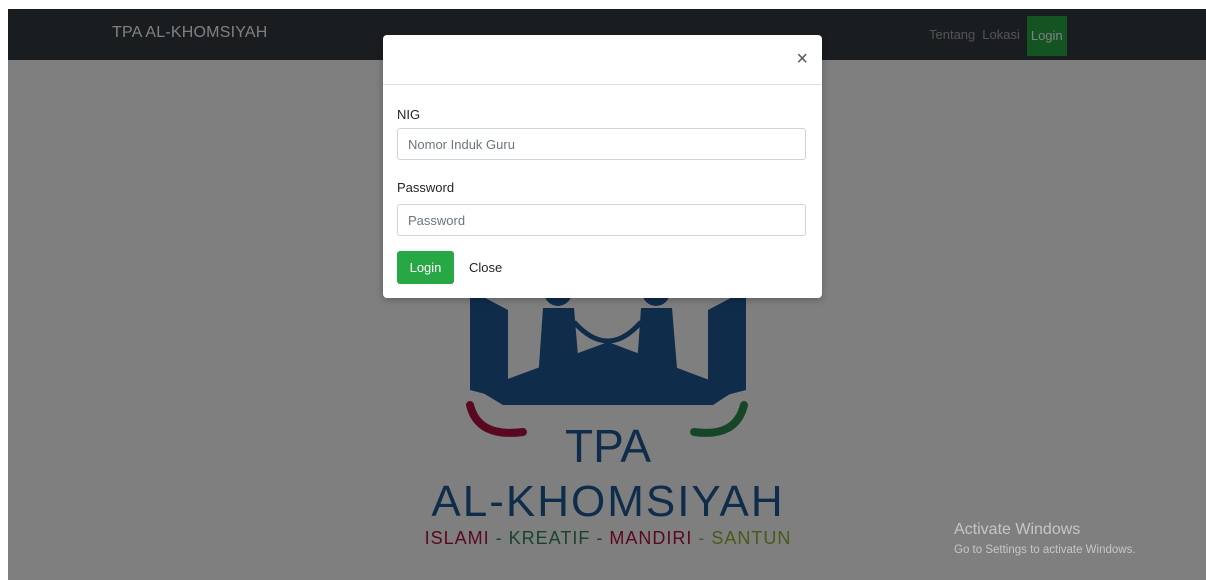  Describe the element at coordinates (602, 60) in the screenshot. I see `modal-header: ×` at that location.